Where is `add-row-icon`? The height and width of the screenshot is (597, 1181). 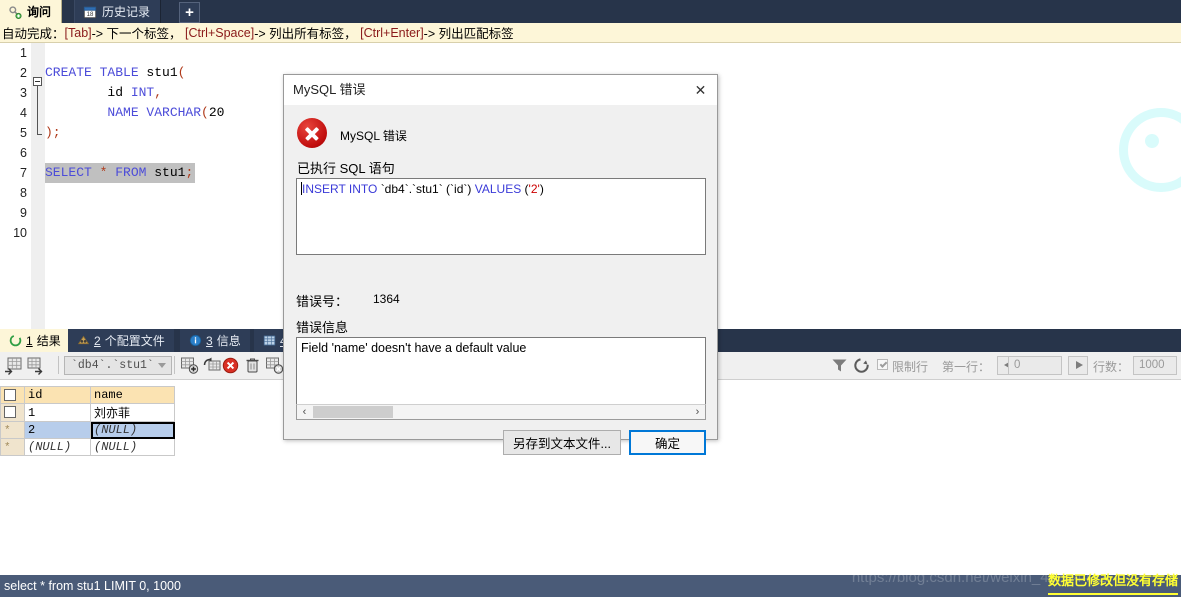 add-row-icon is located at coordinates (189, 365).